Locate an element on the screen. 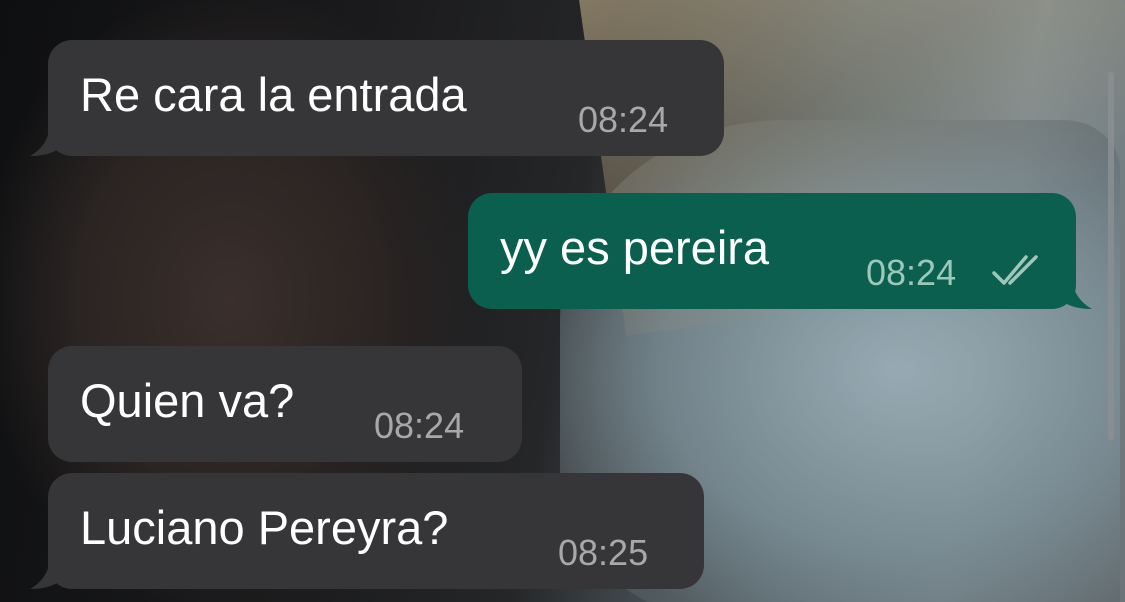 The image size is (1125, 602). message-bubble-incoming: Re cara la entrada 08:24 is located at coordinates (386, 98).